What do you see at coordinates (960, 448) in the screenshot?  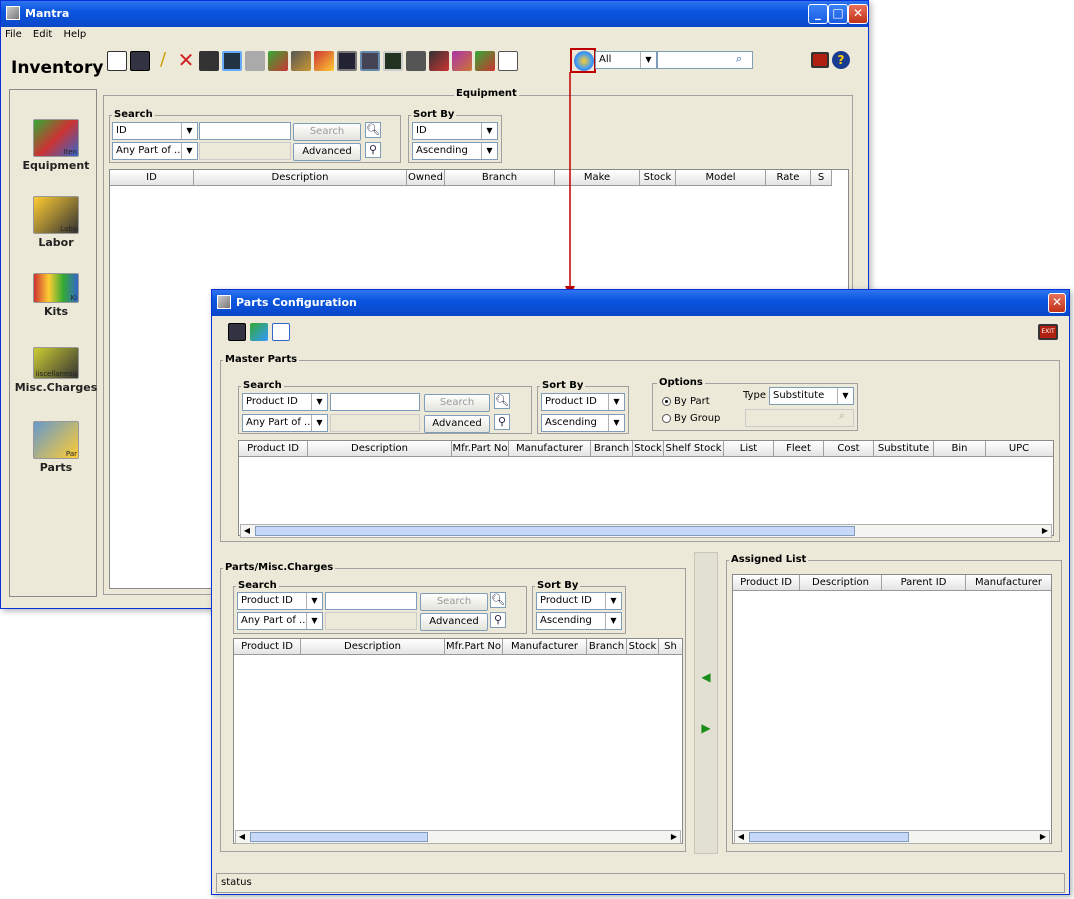 I see `mp-col-bin: Bin` at bounding box center [960, 448].